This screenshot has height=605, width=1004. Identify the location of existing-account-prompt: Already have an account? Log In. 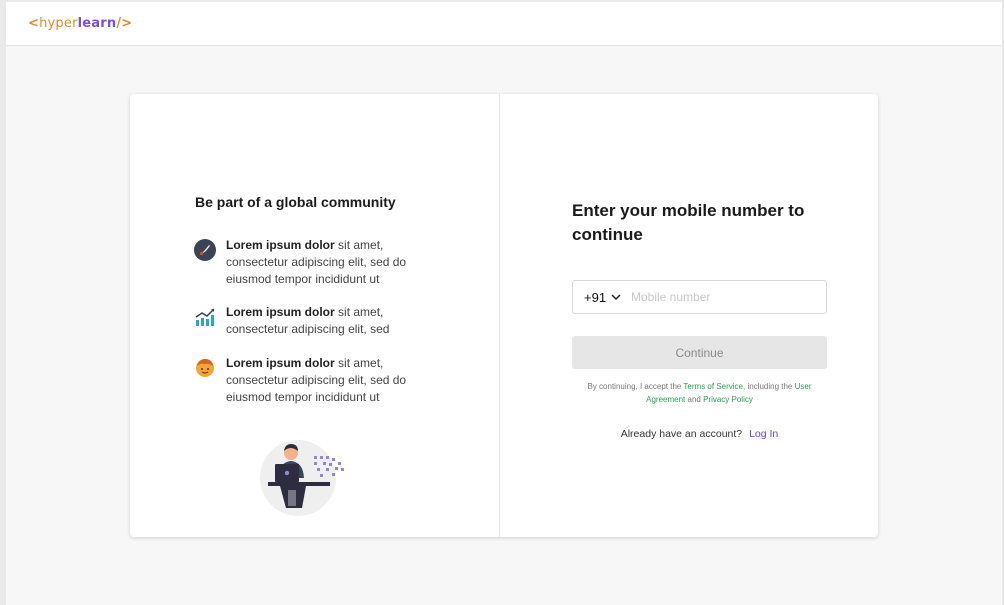
(699, 434).